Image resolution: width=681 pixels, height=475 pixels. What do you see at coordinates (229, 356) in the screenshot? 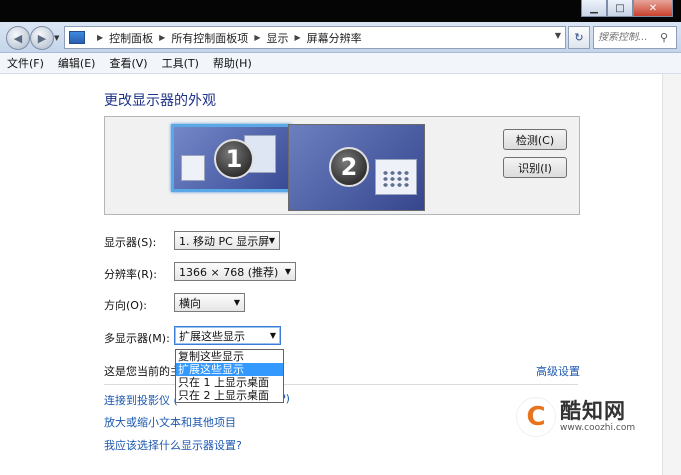
I see `option-duplicate: 复制这些显示` at bounding box center [229, 356].